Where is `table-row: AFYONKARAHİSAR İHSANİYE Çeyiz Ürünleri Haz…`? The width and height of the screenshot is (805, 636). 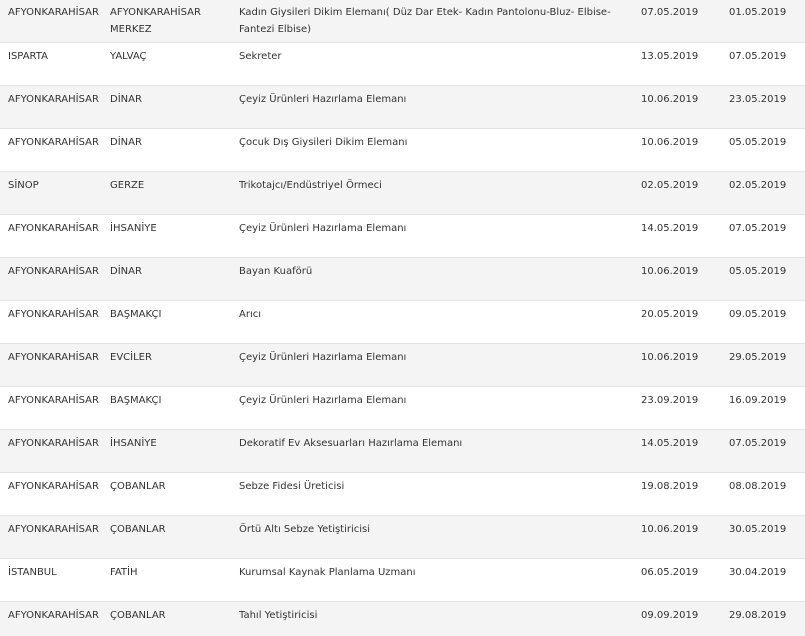 table-row: AFYONKARAHİSAR İHSANİYE Çeyiz Ürünleri Haz… is located at coordinates (402, 236).